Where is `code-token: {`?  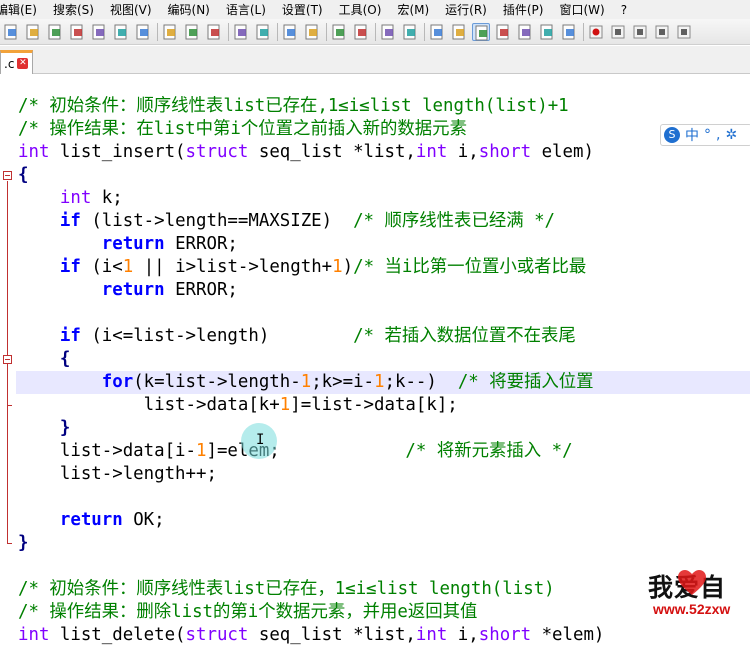
code-token: { is located at coordinates (23, 175).